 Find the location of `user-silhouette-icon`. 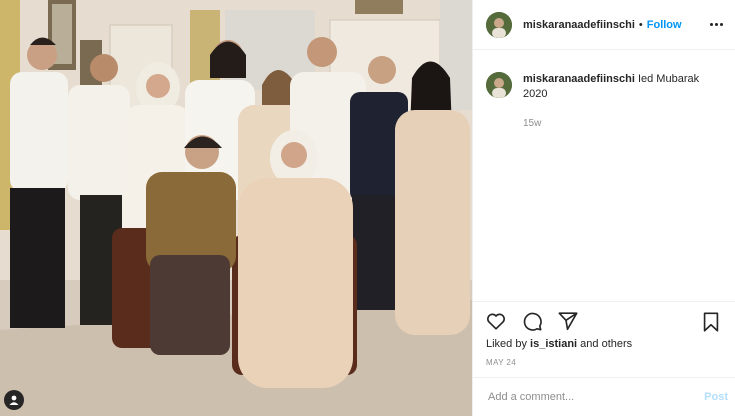

user-silhouette-icon is located at coordinates (14, 400).